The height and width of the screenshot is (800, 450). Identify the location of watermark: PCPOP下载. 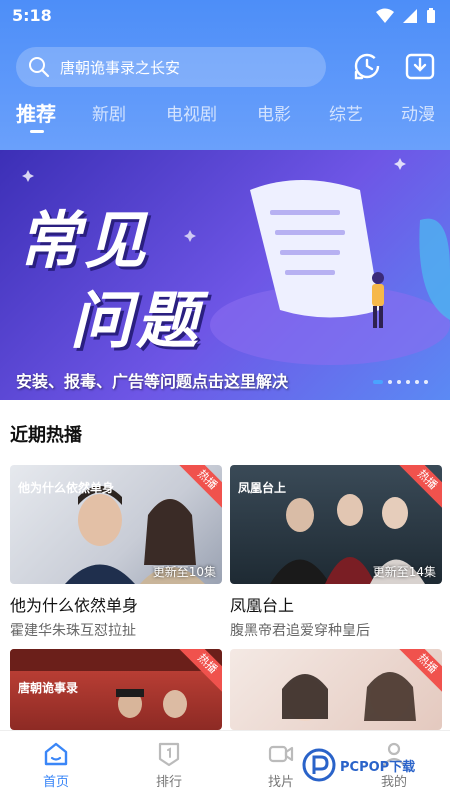
(358, 765).